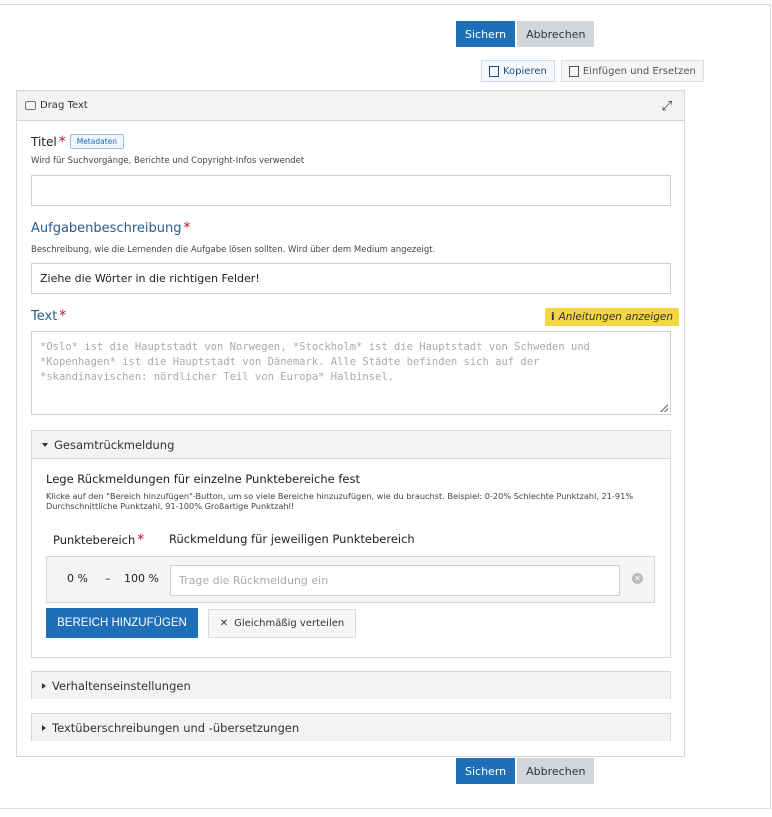  I want to click on text-label: Text *, so click(48, 316).